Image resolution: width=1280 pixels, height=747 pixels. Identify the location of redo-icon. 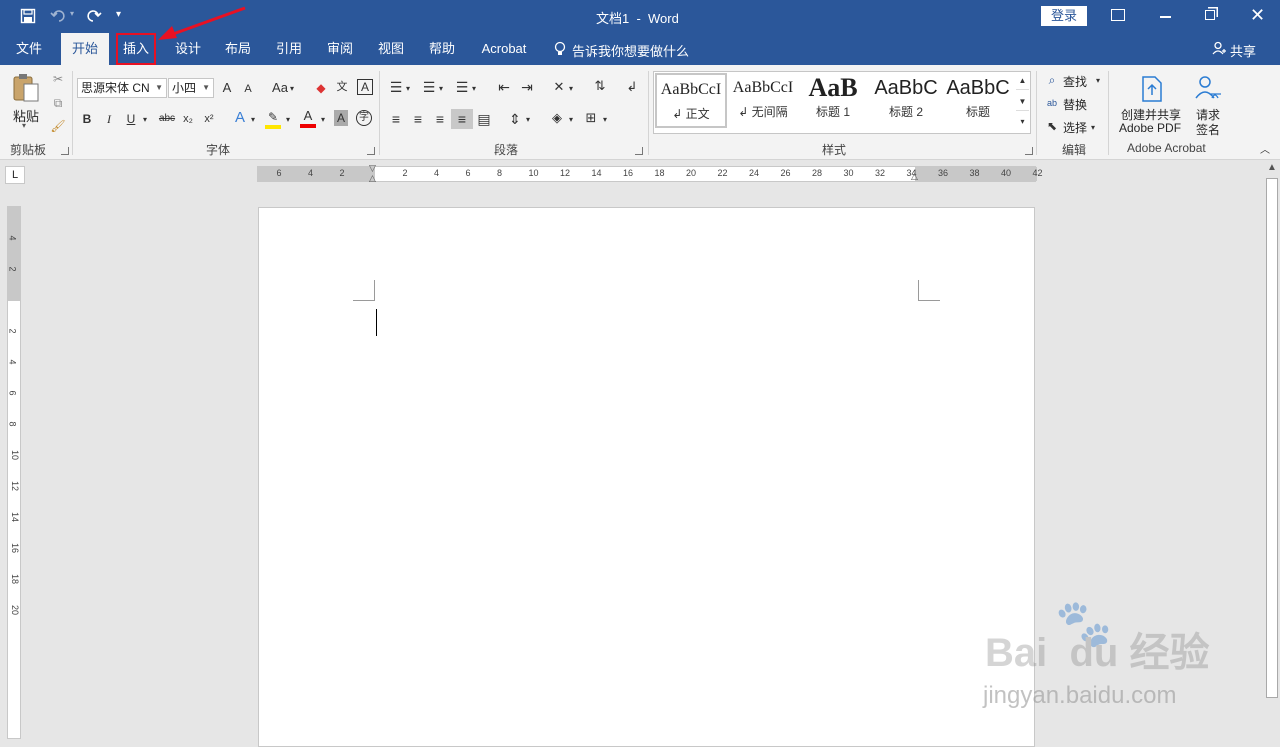
(93, 16).